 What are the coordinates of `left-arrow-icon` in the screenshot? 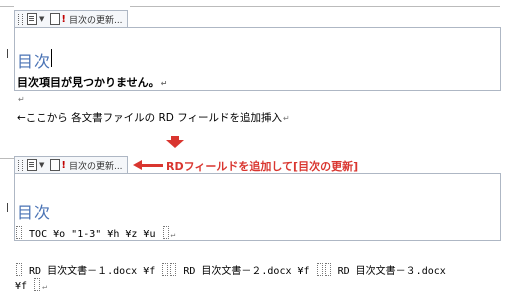 It's located at (152, 165).